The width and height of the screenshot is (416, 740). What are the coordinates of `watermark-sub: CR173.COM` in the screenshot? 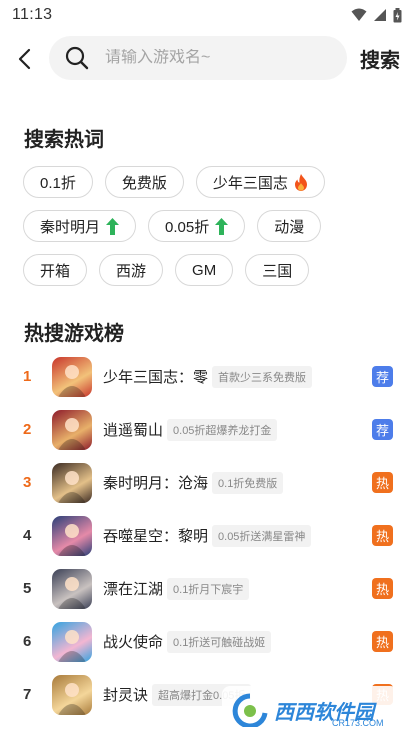 It's located at (358, 723).